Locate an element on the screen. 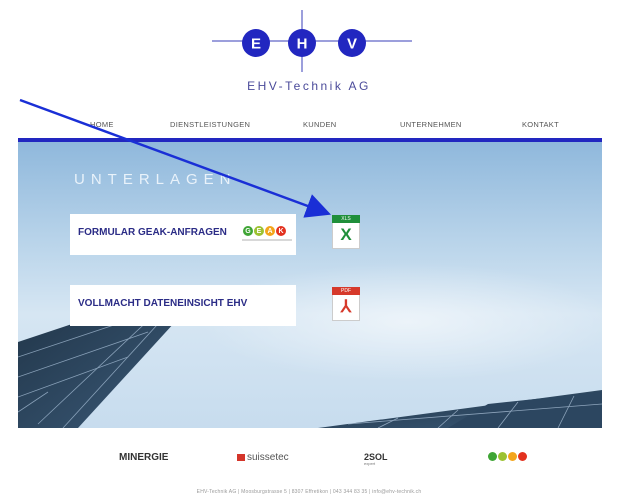 The width and height of the screenshot is (618, 503). suissetec-logo: suissetec is located at coordinates (263, 457).